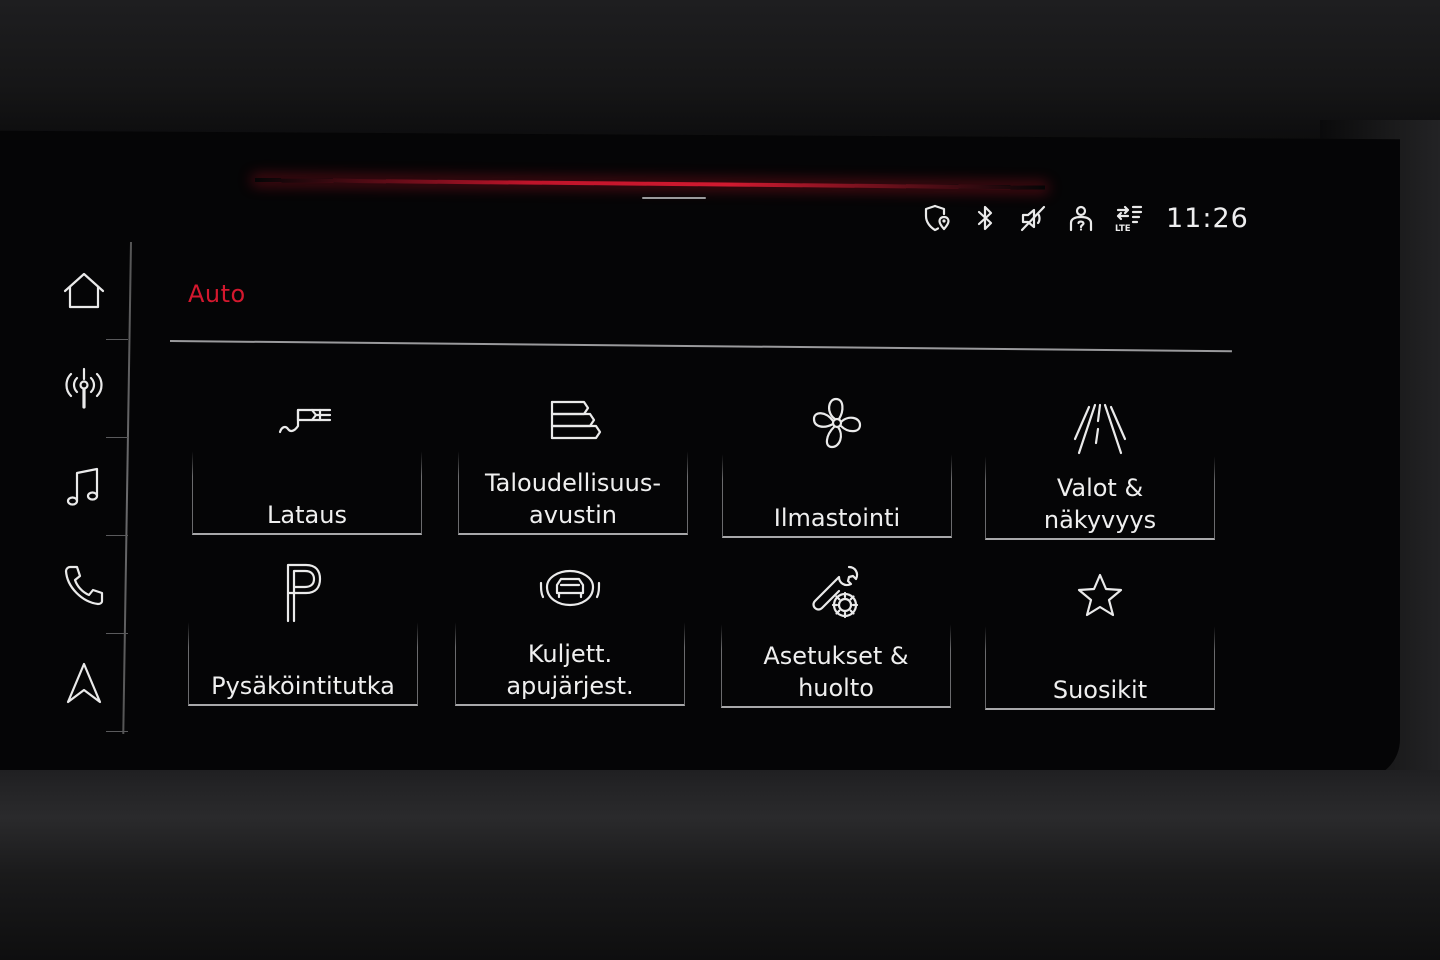 Image resolution: width=1440 pixels, height=960 pixels. Describe the element at coordinates (837, 518) in the screenshot. I see `tile-label: Ilmastointi` at that location.